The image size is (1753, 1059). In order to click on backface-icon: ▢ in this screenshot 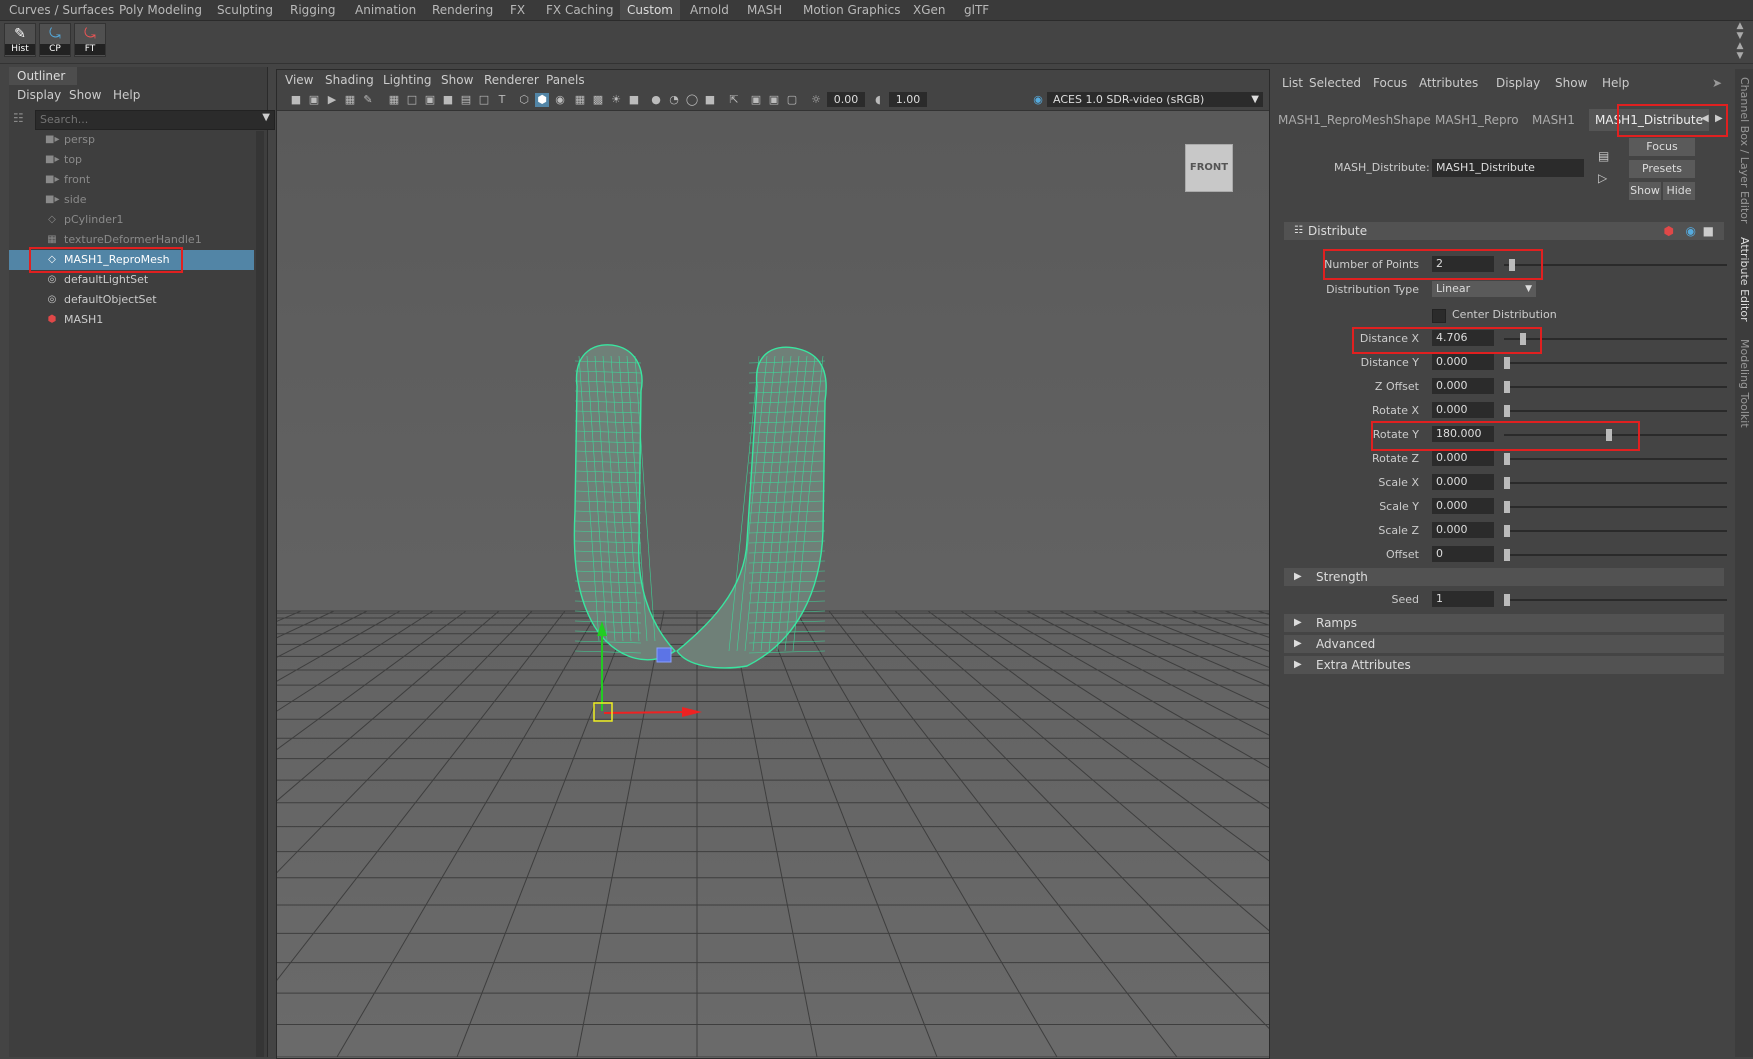, I will do `click(792, 100)`.